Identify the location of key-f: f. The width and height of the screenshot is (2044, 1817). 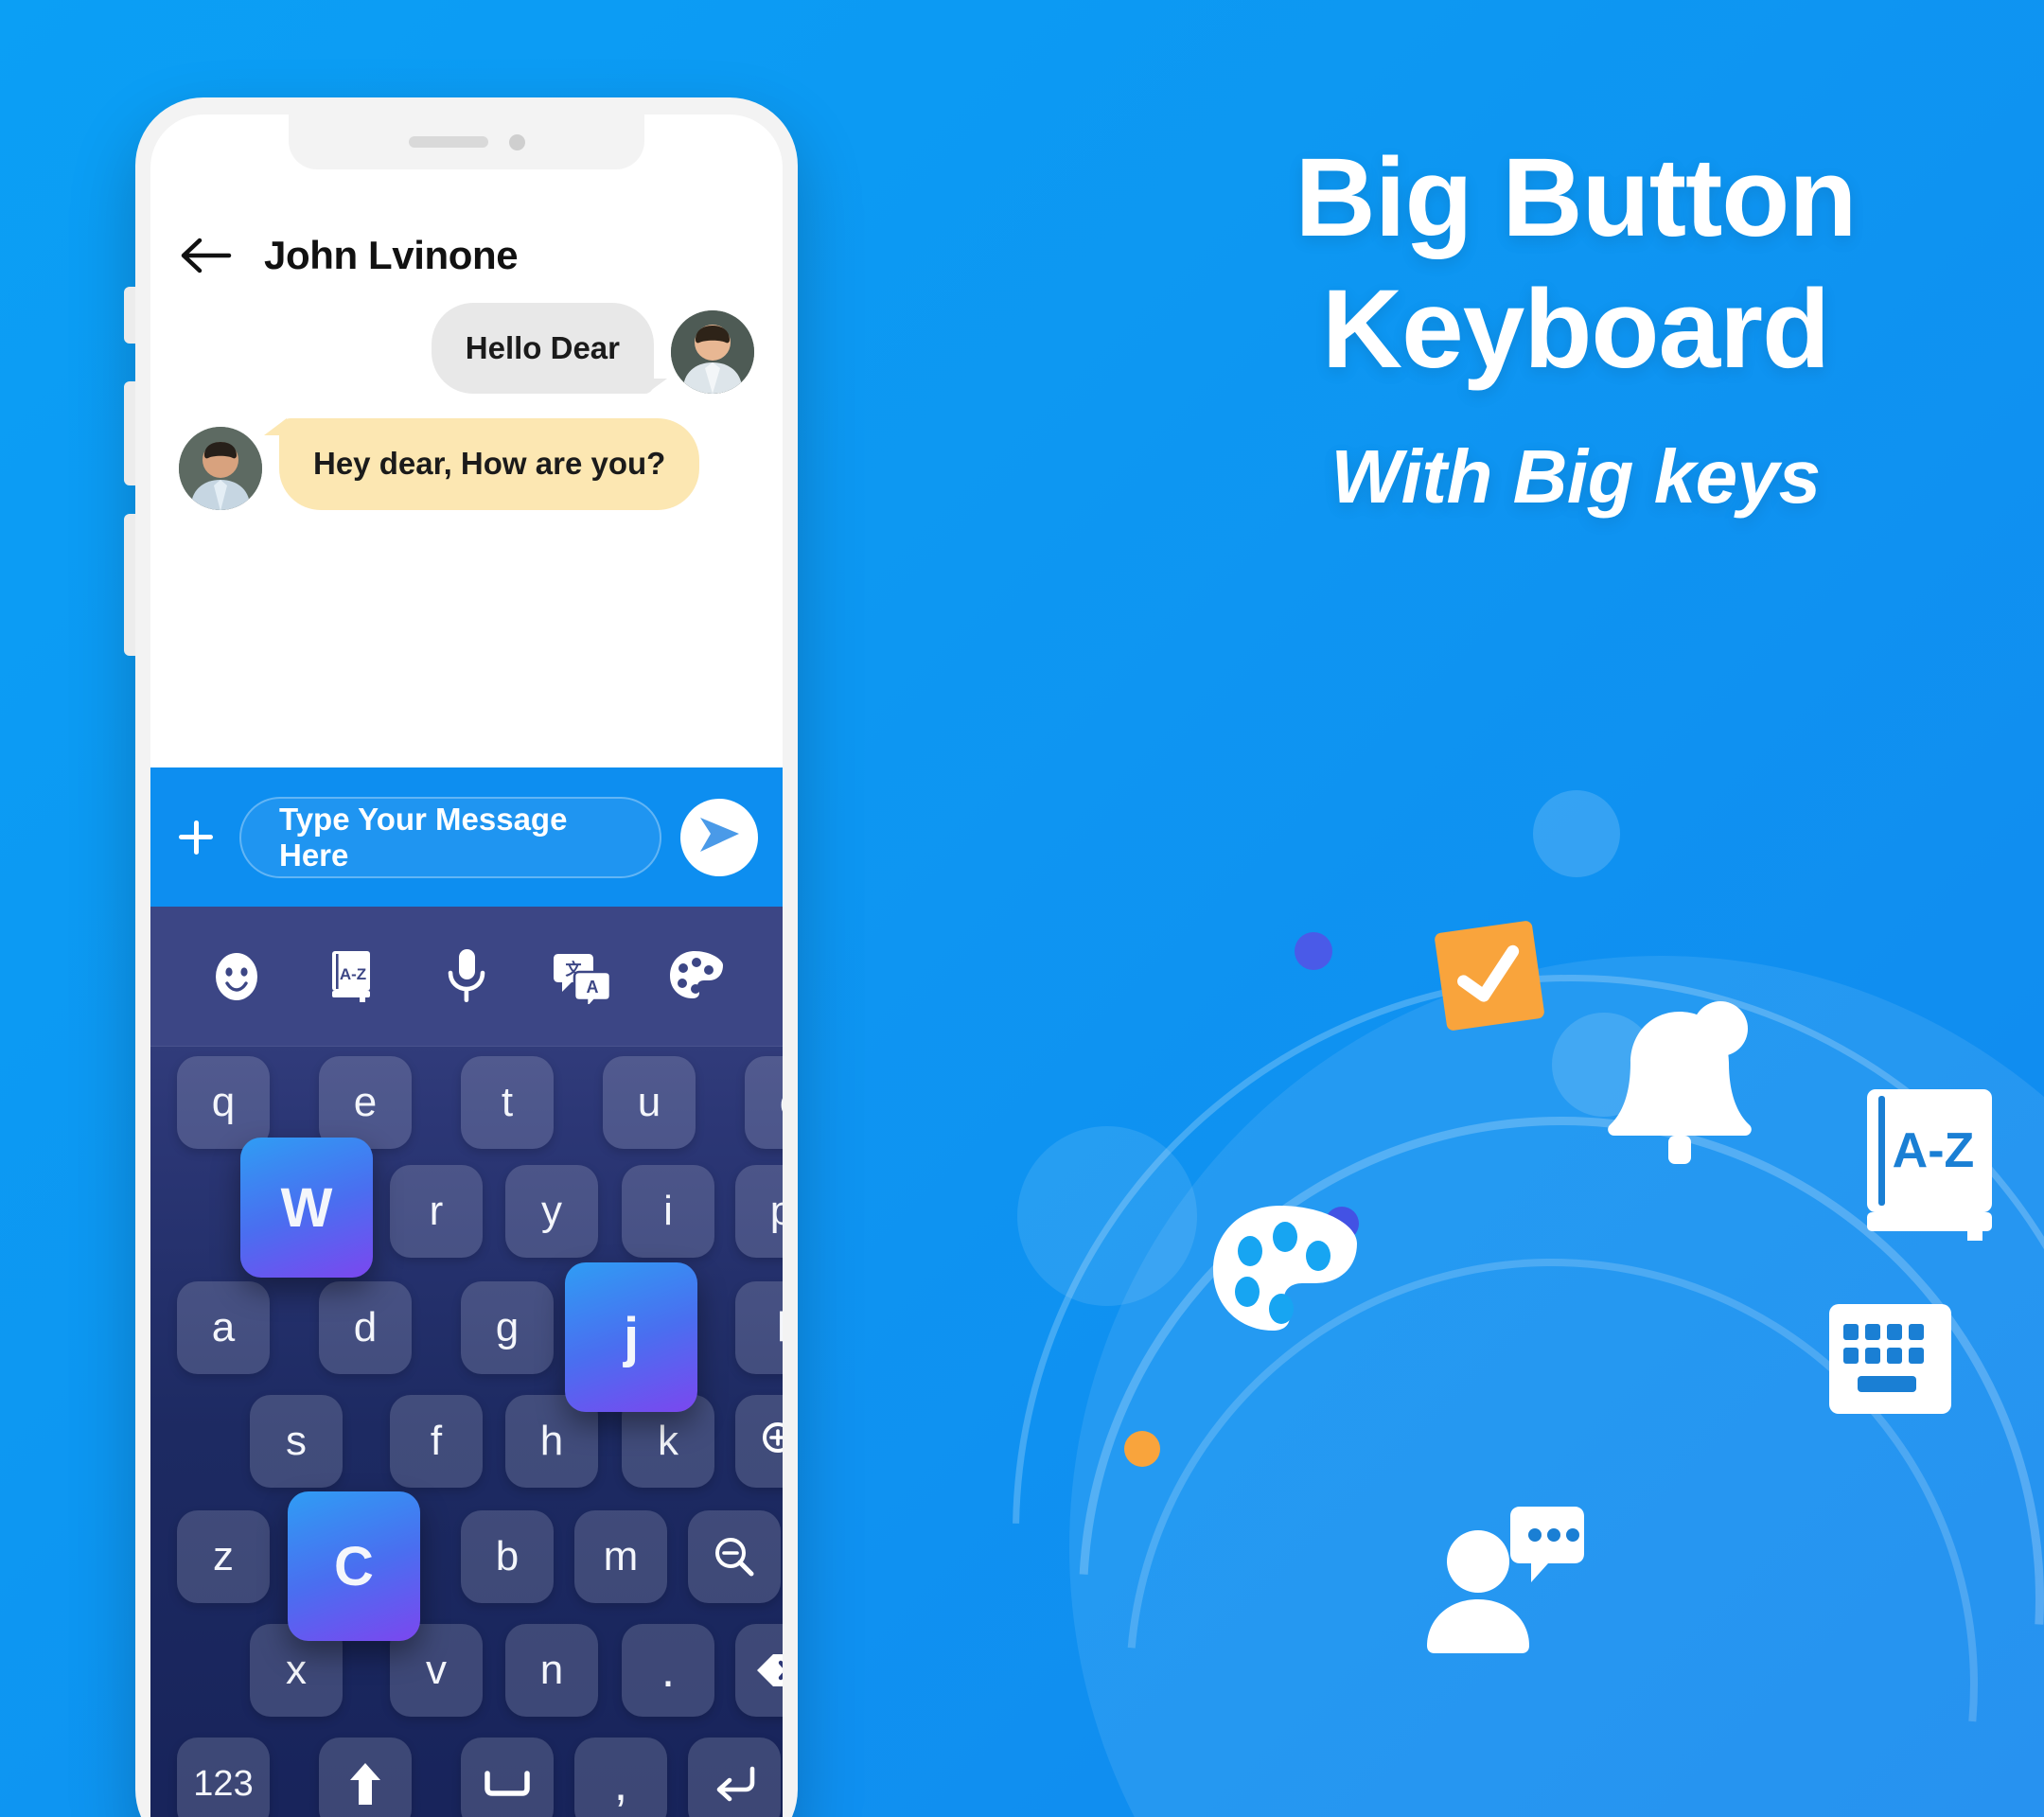
(436, 1441).